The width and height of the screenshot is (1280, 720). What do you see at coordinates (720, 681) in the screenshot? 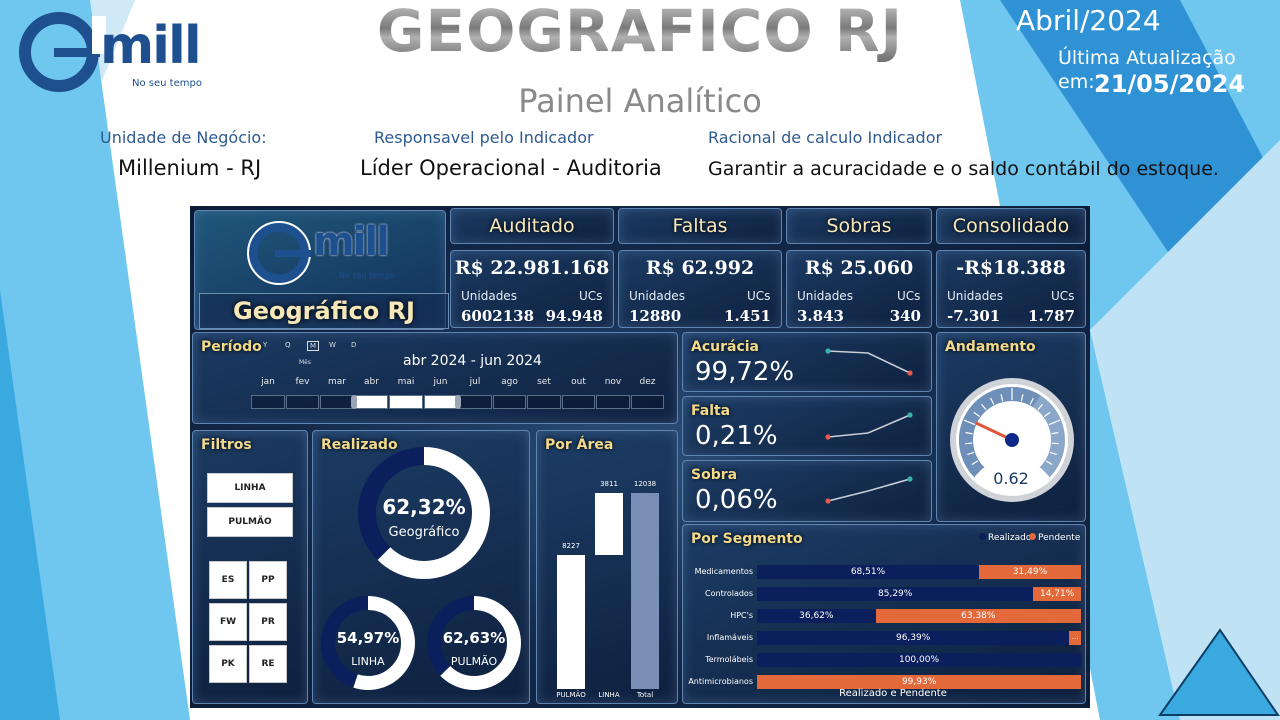
I see `segment-label: Antimicrobianos` at bounding box center [720, 681].